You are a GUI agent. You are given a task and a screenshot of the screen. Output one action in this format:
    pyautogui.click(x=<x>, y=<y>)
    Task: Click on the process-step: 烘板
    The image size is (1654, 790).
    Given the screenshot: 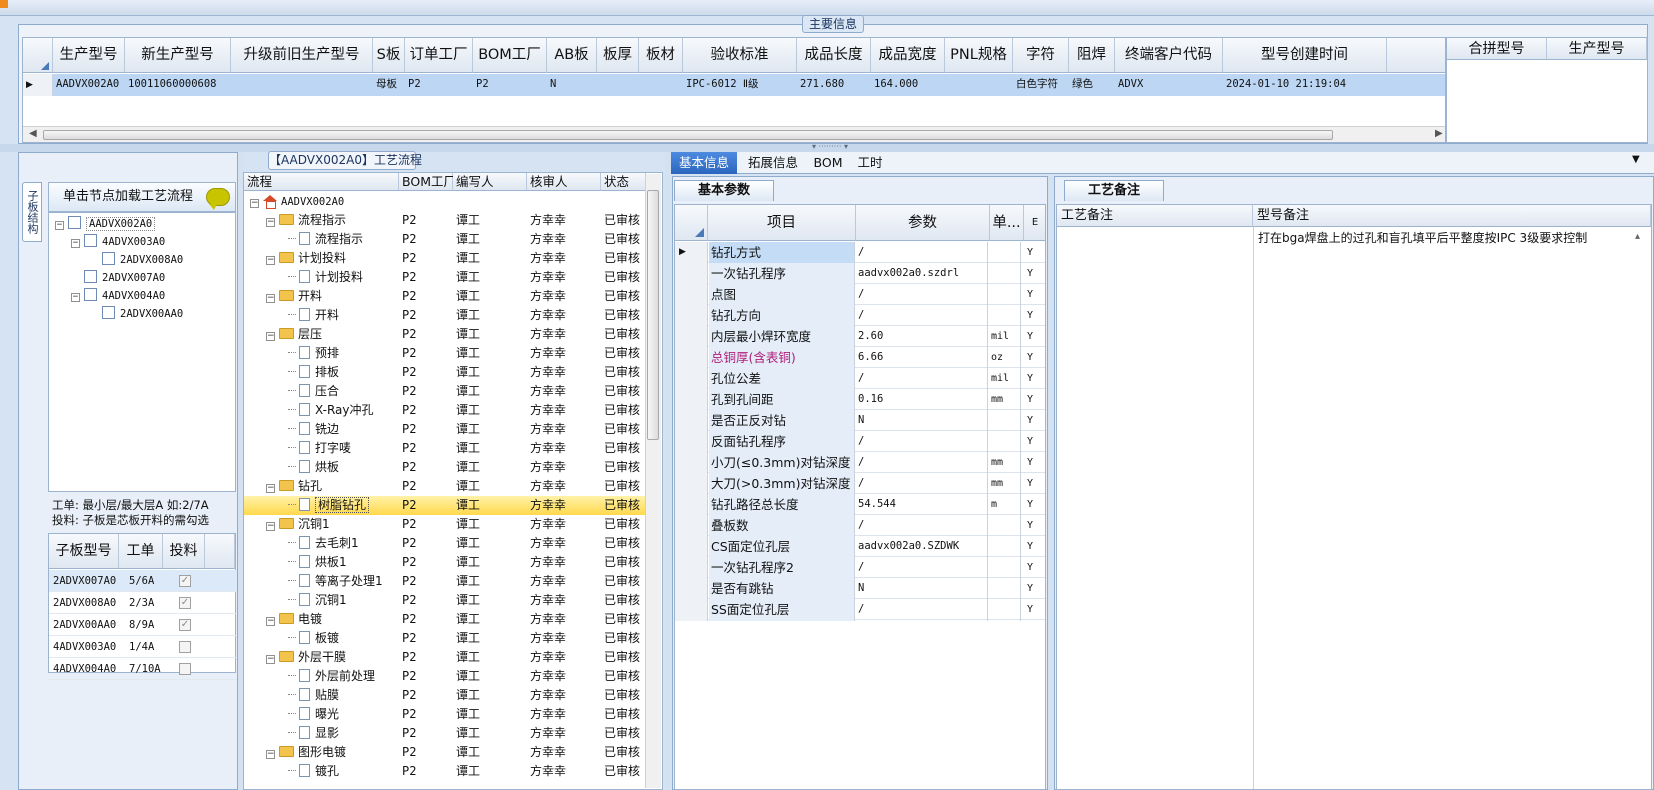 What is the action you would take?
    pyautogui.click(x=343, y=467)
    